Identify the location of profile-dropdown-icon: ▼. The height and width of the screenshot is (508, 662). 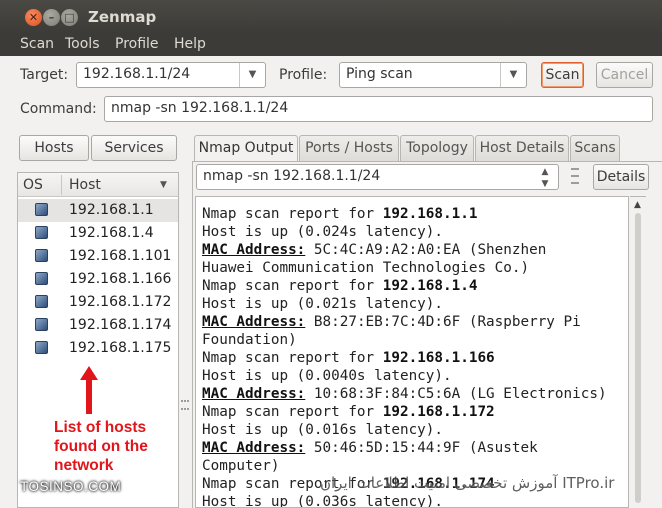
(513, 75).